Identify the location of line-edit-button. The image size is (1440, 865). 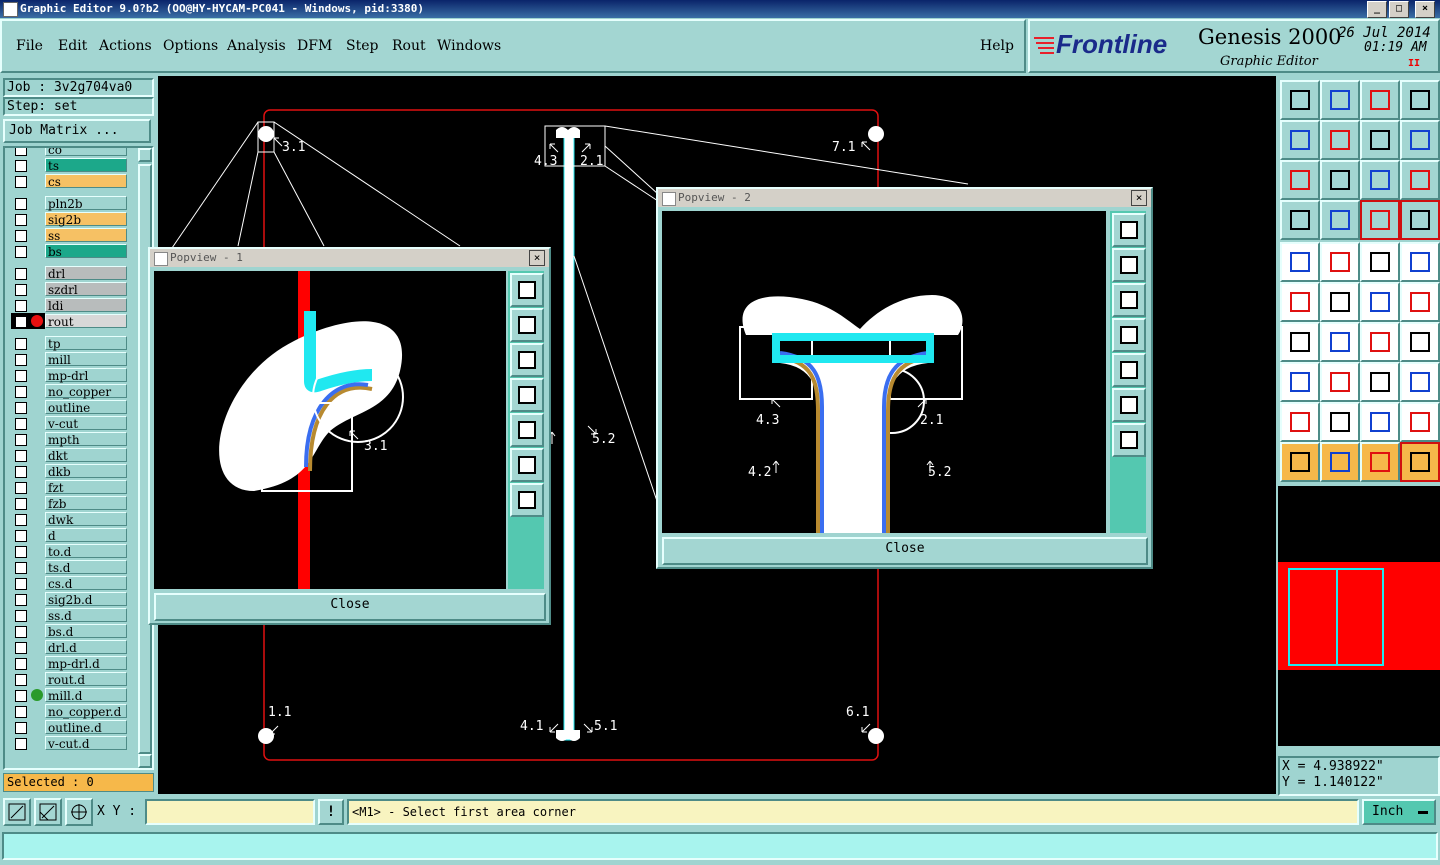
(1420, 302).